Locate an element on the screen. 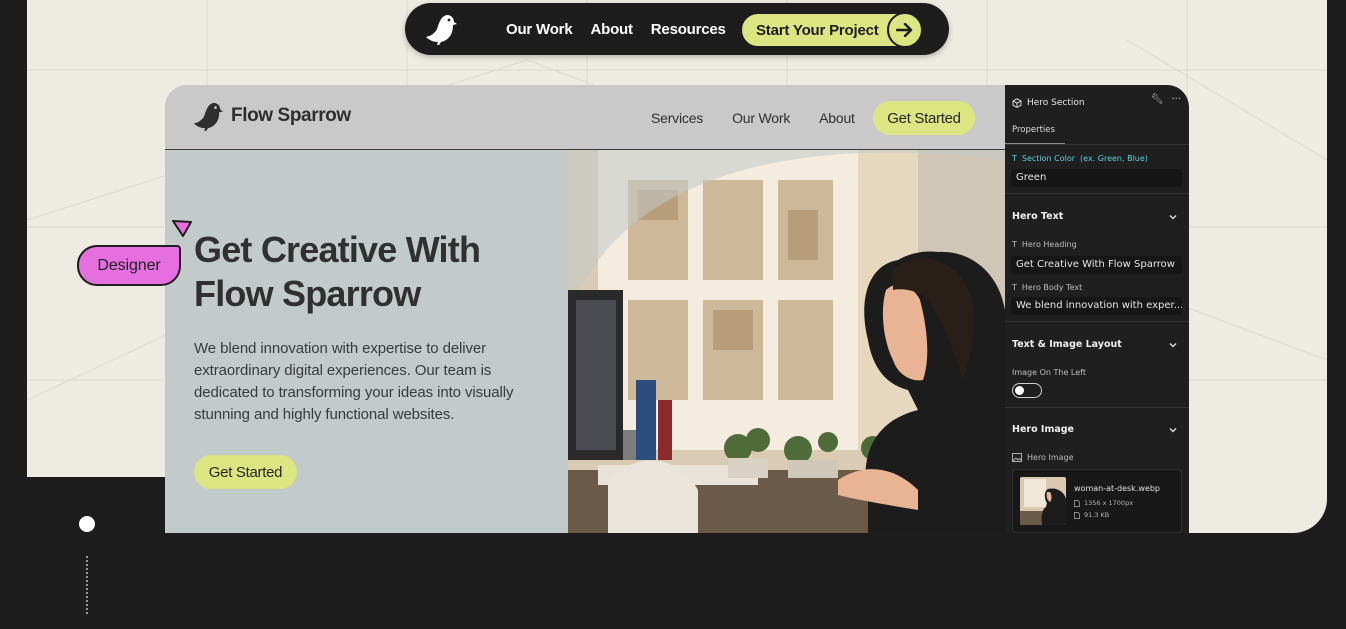  tab-properties: Properties is located at coordinates (1033, 130).